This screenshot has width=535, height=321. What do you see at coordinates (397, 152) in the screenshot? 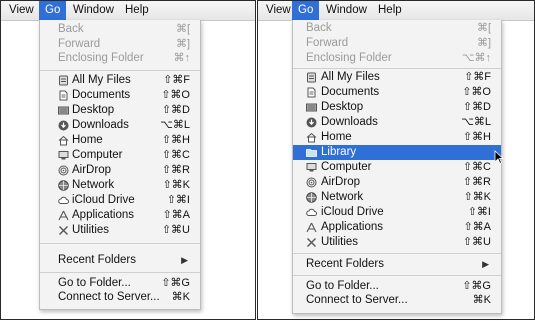
I see `menu-item-library: Library` at bounding box center [397, 152].